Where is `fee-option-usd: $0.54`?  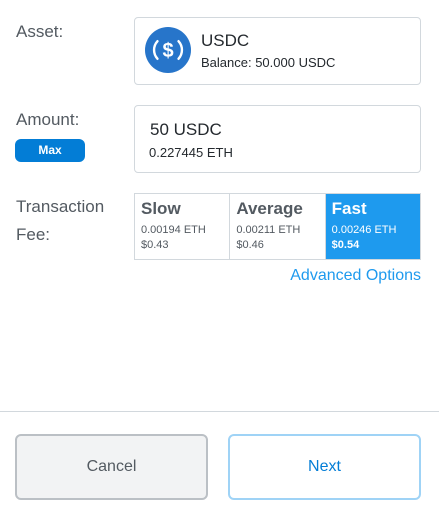 fee-option-usd: $0.54 is located at coordinates (345, 245).